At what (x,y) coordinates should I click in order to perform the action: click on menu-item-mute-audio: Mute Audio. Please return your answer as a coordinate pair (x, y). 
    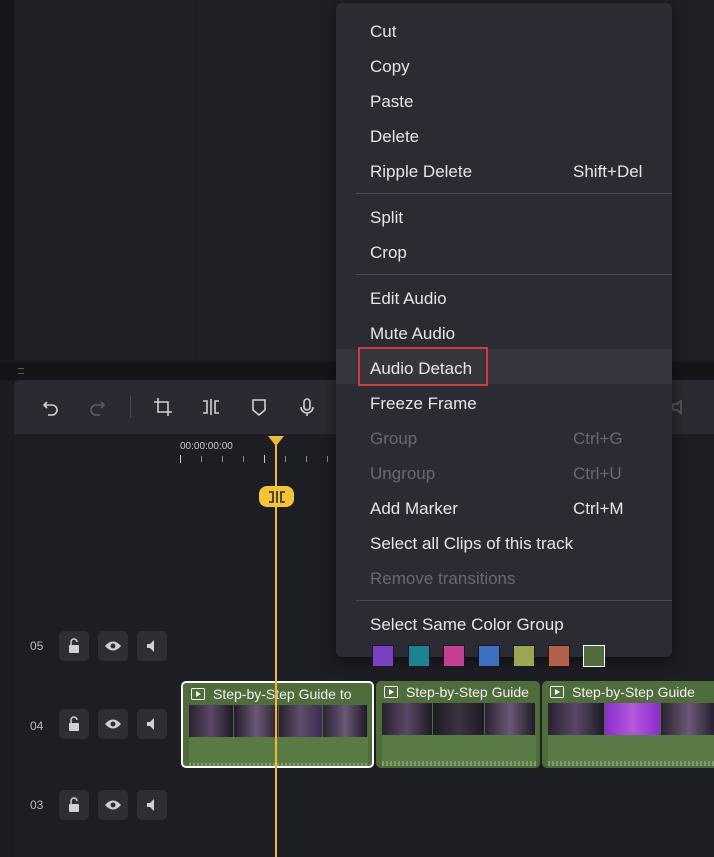
    Looking at the image, I should click on (412, 334).